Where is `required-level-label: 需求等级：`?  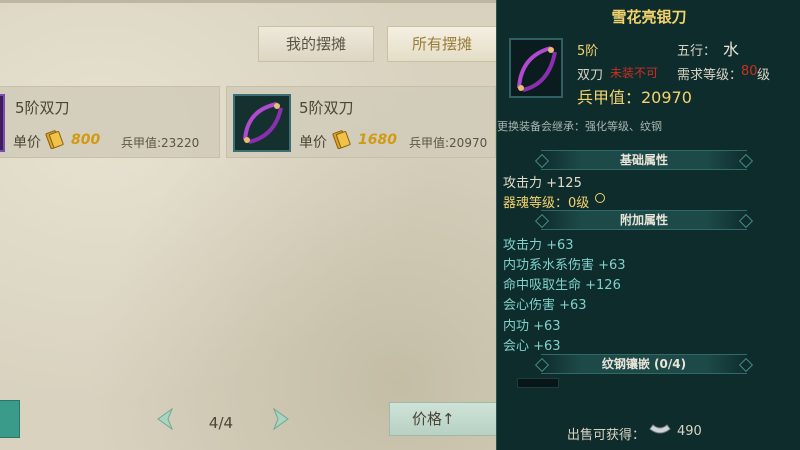
required-level-label: 需求等级： is located at coordinates (710, 75).